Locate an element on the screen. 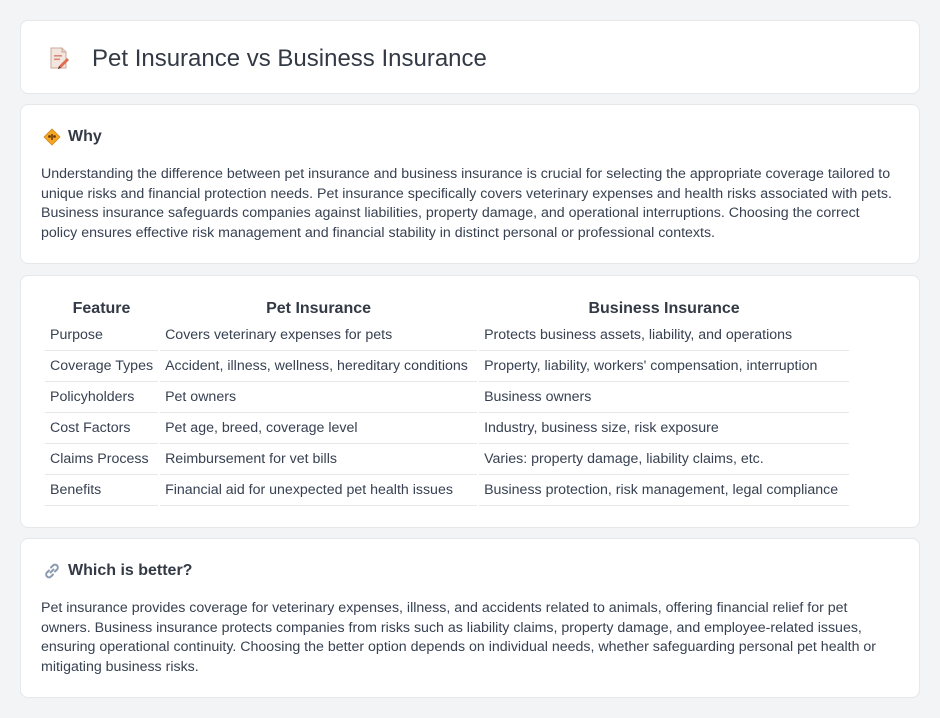 This screenshot has height=718, width=940. header-card: Pet Insurance vs Business Insurance is located at coordinates (470, 57).